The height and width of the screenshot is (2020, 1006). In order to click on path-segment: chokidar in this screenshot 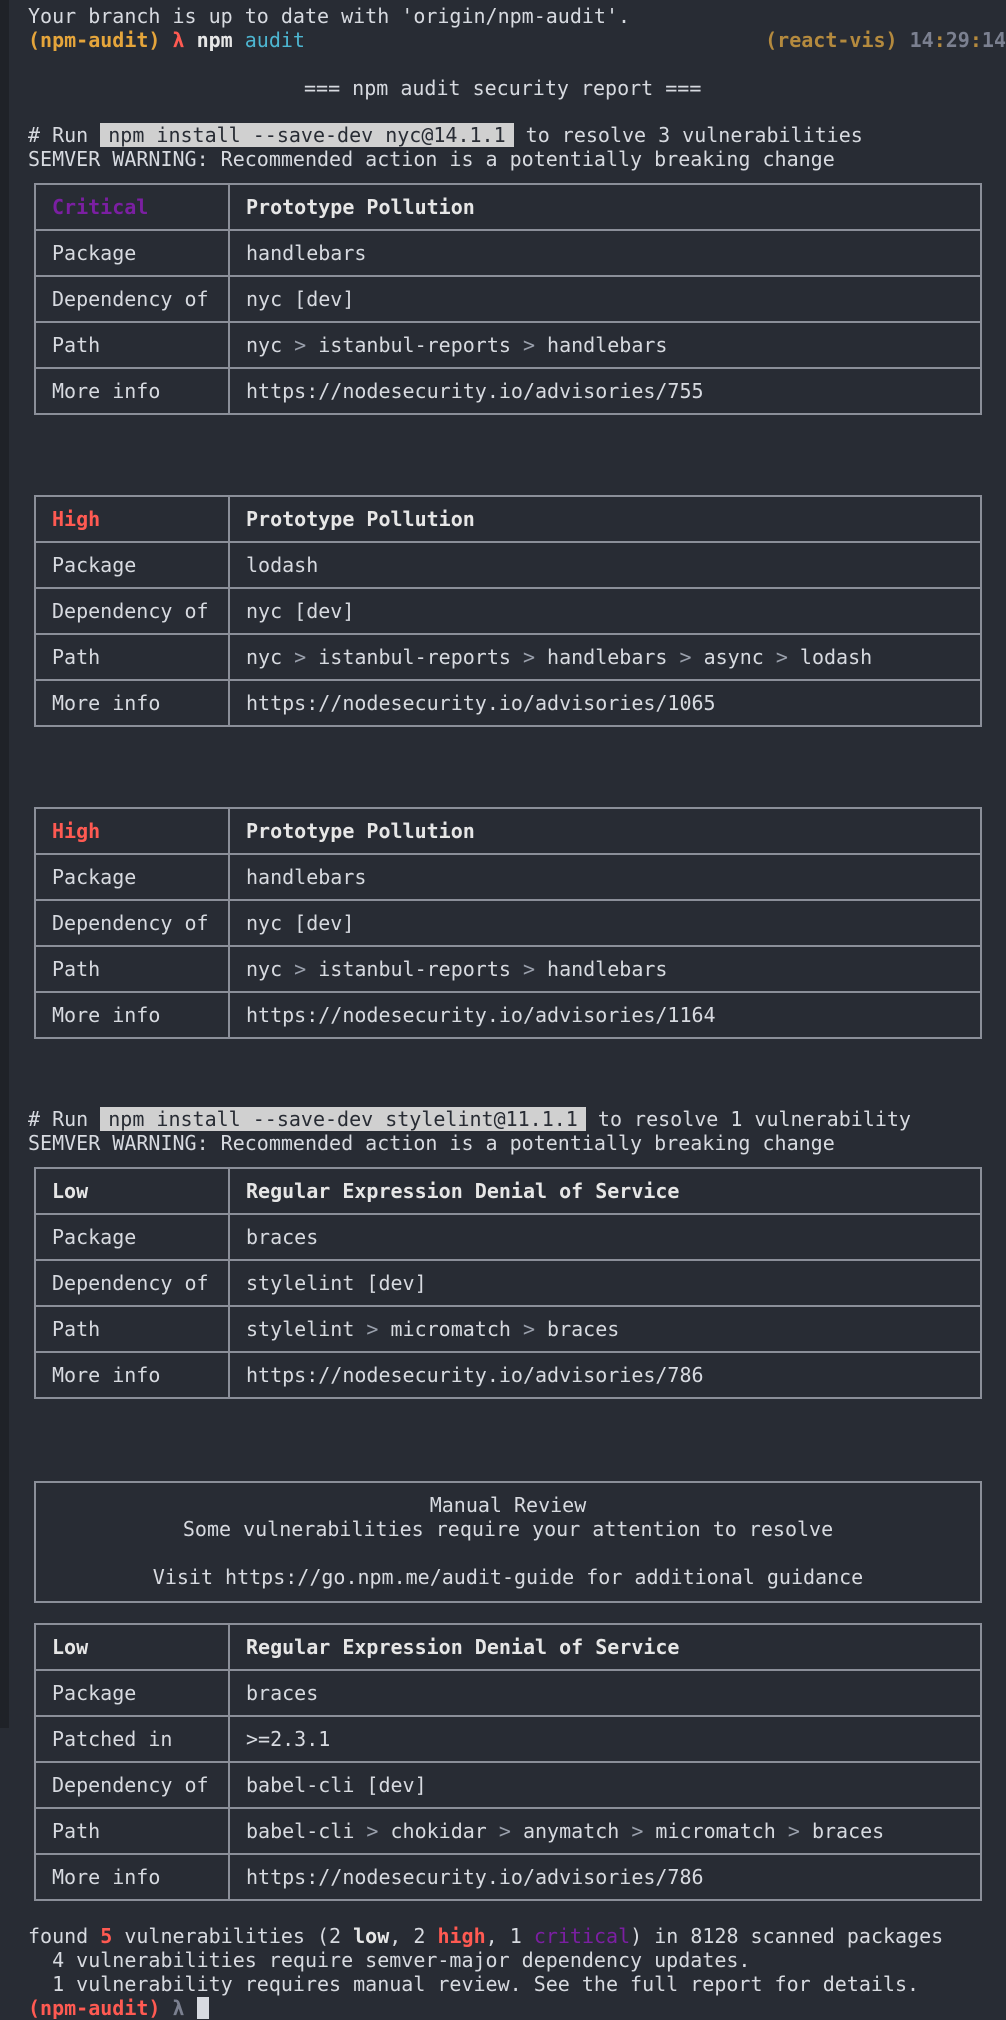, I will do `click(438, 1831)`.